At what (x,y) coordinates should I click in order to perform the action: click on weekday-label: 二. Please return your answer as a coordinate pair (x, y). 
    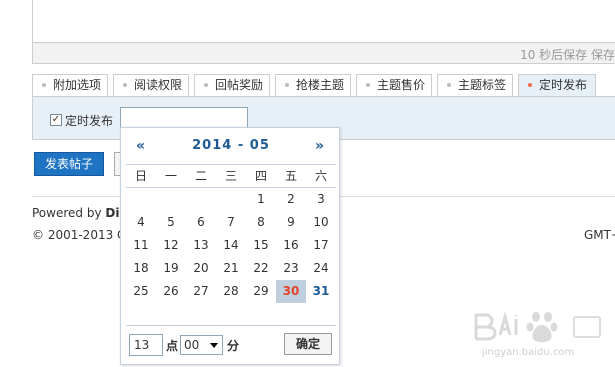
    Looking at the image, I should click on (200, 176).